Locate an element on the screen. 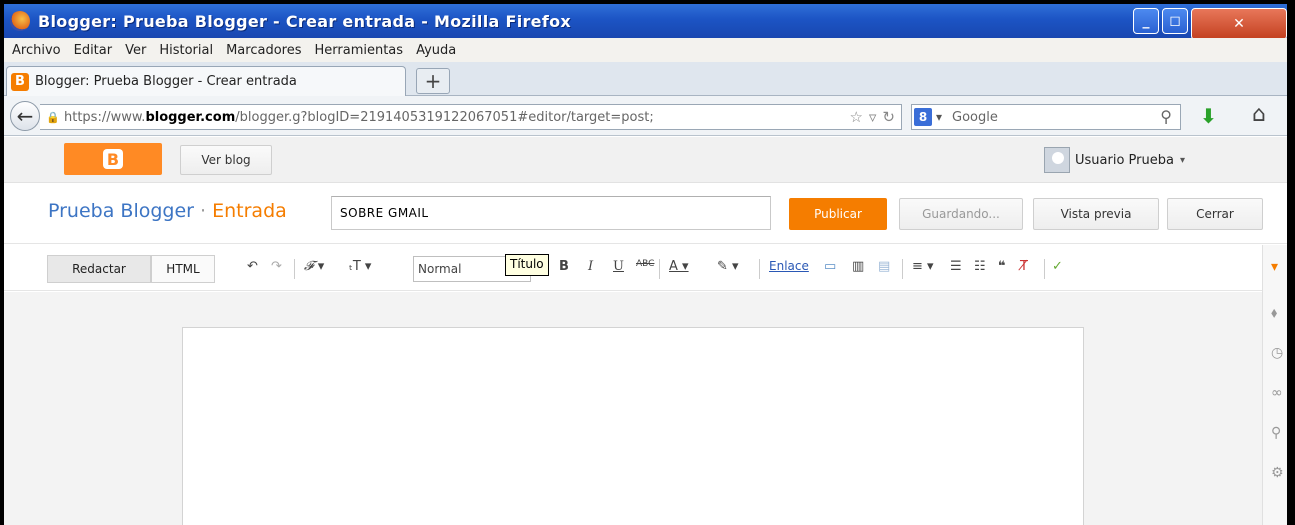  window-controls: _ ◻ ✕ is located at coordinates (1210, 24).